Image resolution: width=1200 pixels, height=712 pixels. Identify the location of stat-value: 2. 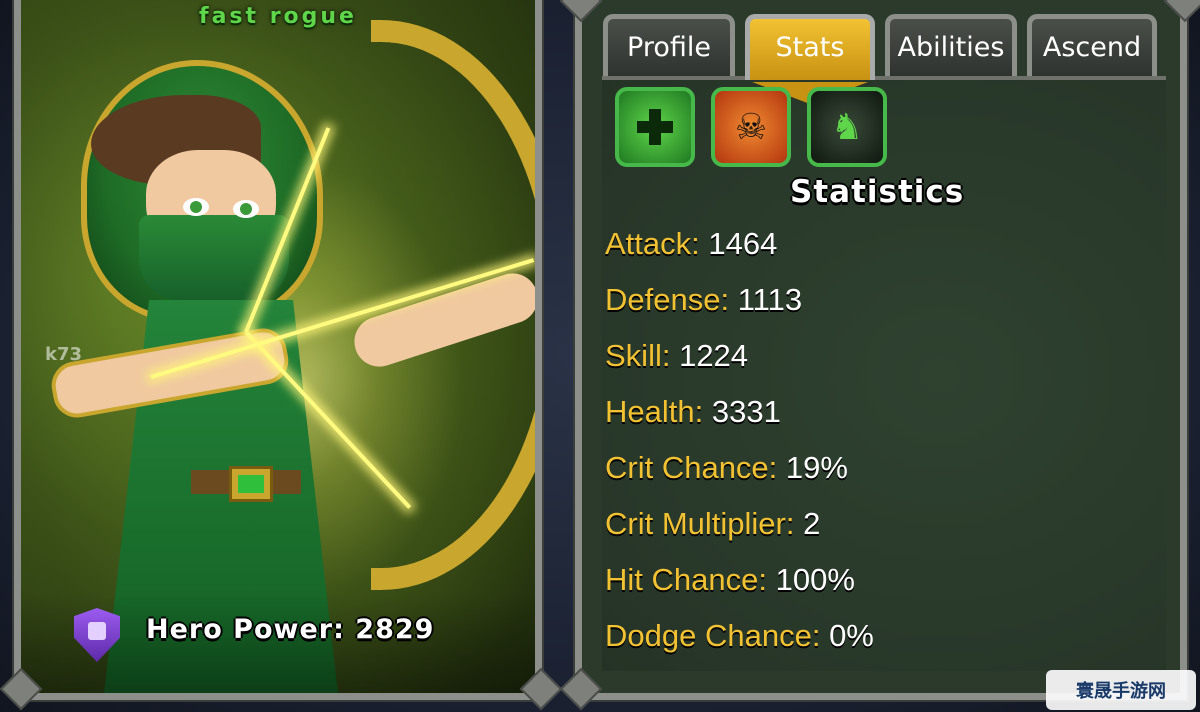
(812, 523).